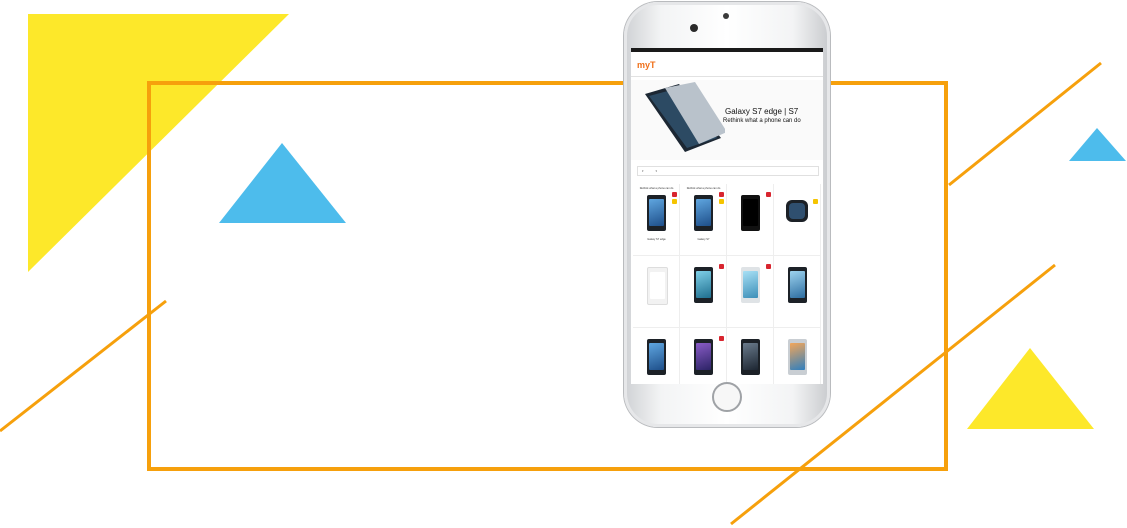  What do you see at coordinates (83, 366) in the screenshot?
I see `orange-line-left` at bounding box center [83, 366].